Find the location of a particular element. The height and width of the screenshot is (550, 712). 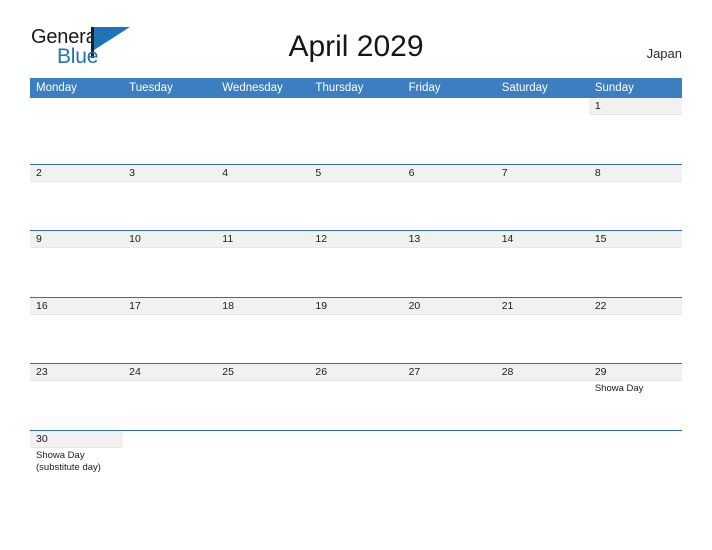

day-number-band: 29 is located at coordinates (635, 372).